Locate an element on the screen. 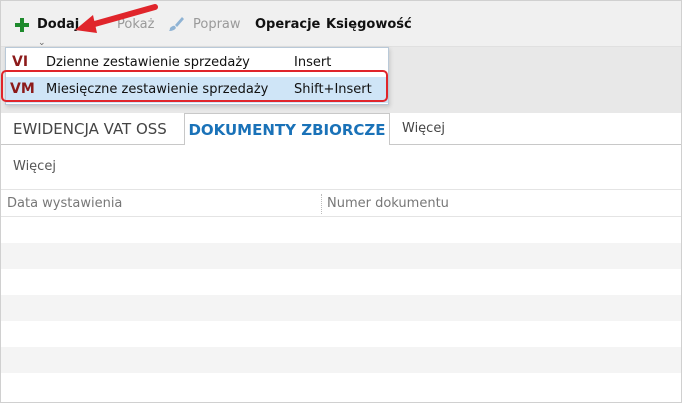 The image size is (684, 405). filter-row: Więcej is located at coordinates (341, 167).